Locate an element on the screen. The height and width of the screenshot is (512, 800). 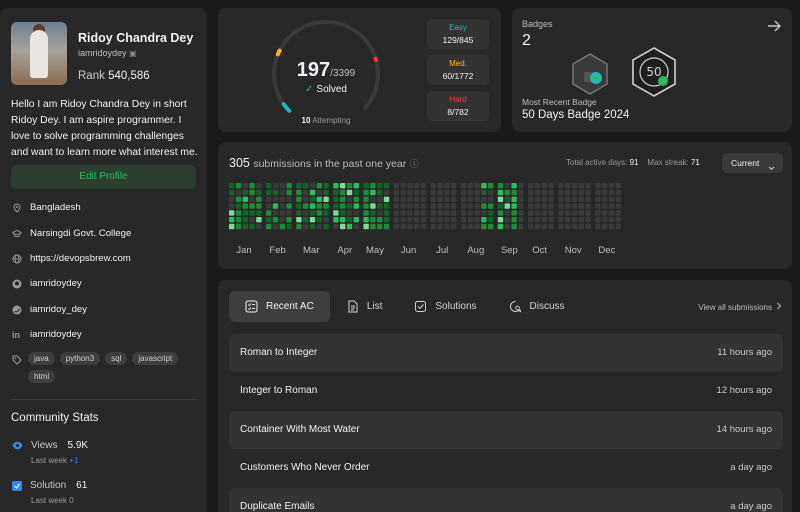
linkedin-link: in iamridoydey is located at coordinates (47, 334).